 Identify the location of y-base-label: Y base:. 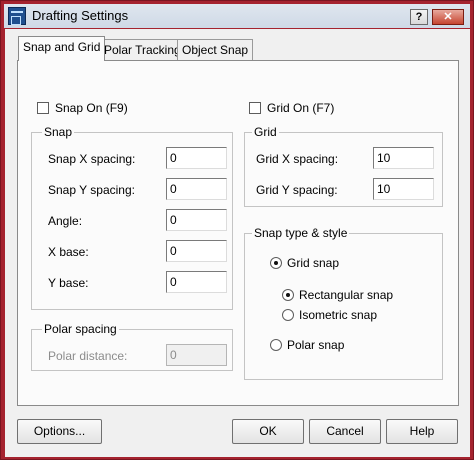
(68, 283).